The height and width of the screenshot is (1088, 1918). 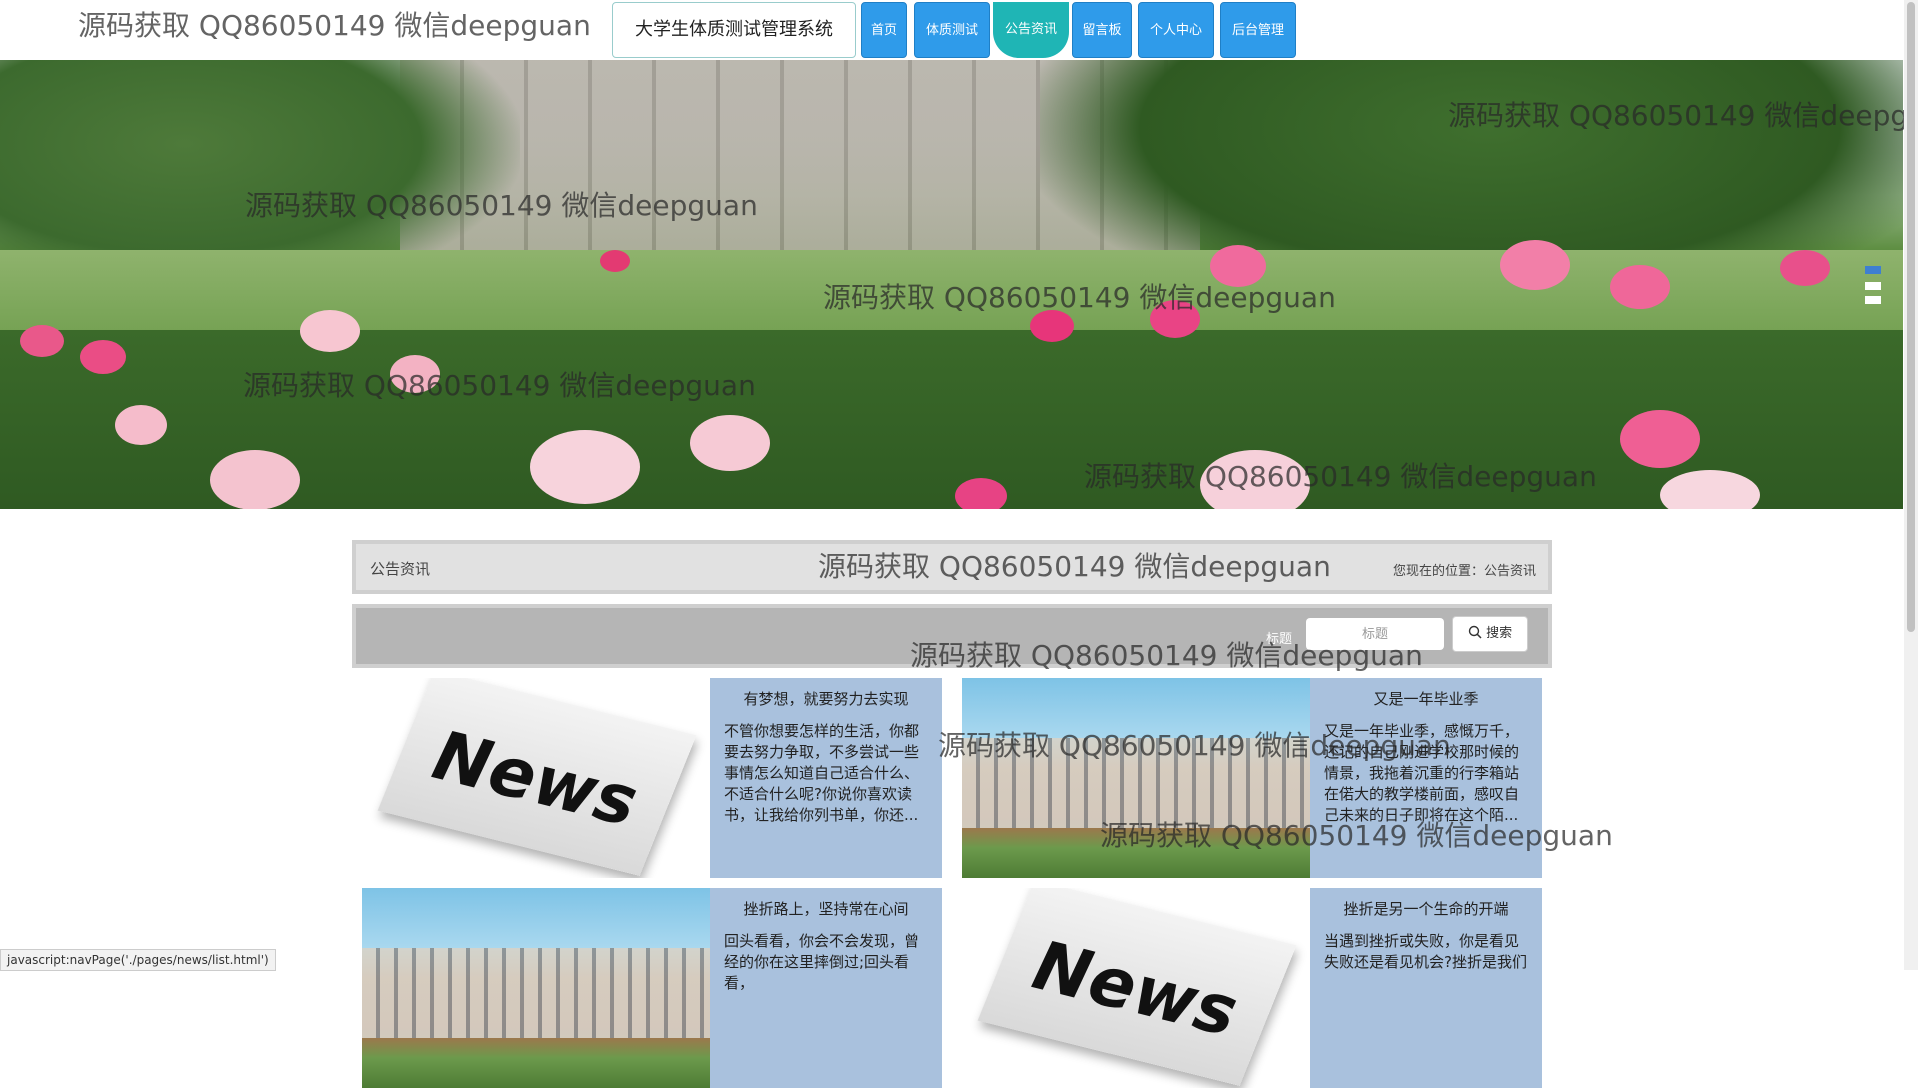 What do you see at coordinates (826, 908) in the screenshot?
I see `news-card-title: 挫折路上，坚持常在心间` at bounding box center [826, 908].